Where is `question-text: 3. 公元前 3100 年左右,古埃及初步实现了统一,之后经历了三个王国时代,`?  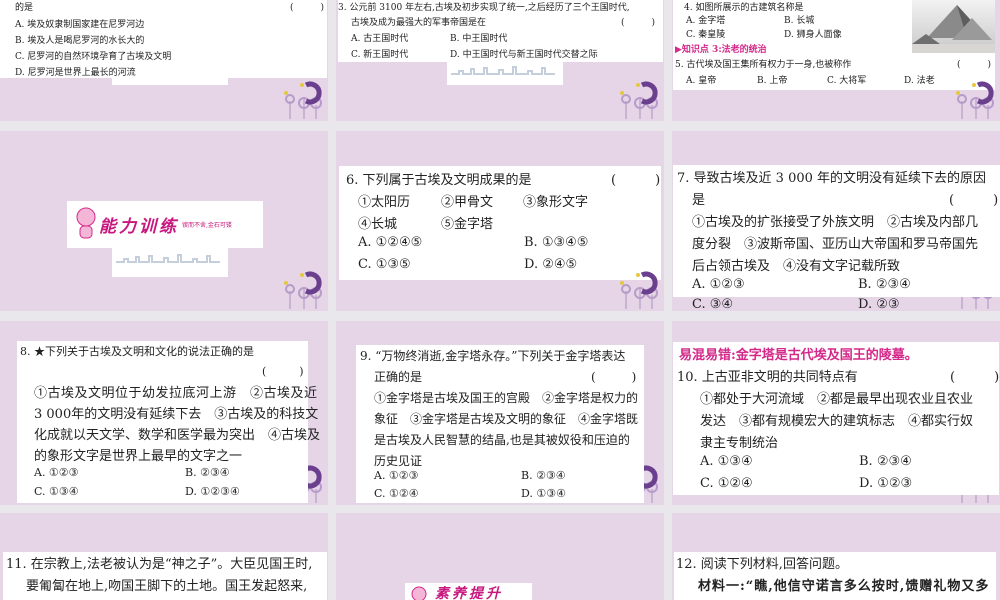
question-text: 3. 公元前 3100 年左右,古埃及初步实现了统一,之后经历了三个王国时代, is located at coordinates (484, 8).